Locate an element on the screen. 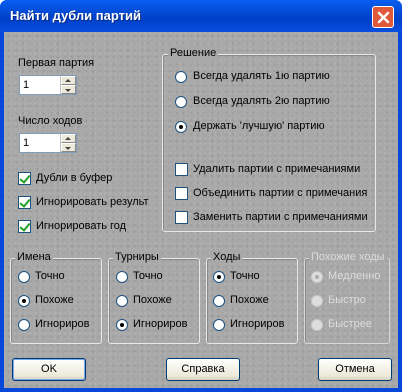 The width and height of the screenshot is (402, 392). delete-annotated-label: Удалить партии с примечаниями is located at coordinates (277, 169).